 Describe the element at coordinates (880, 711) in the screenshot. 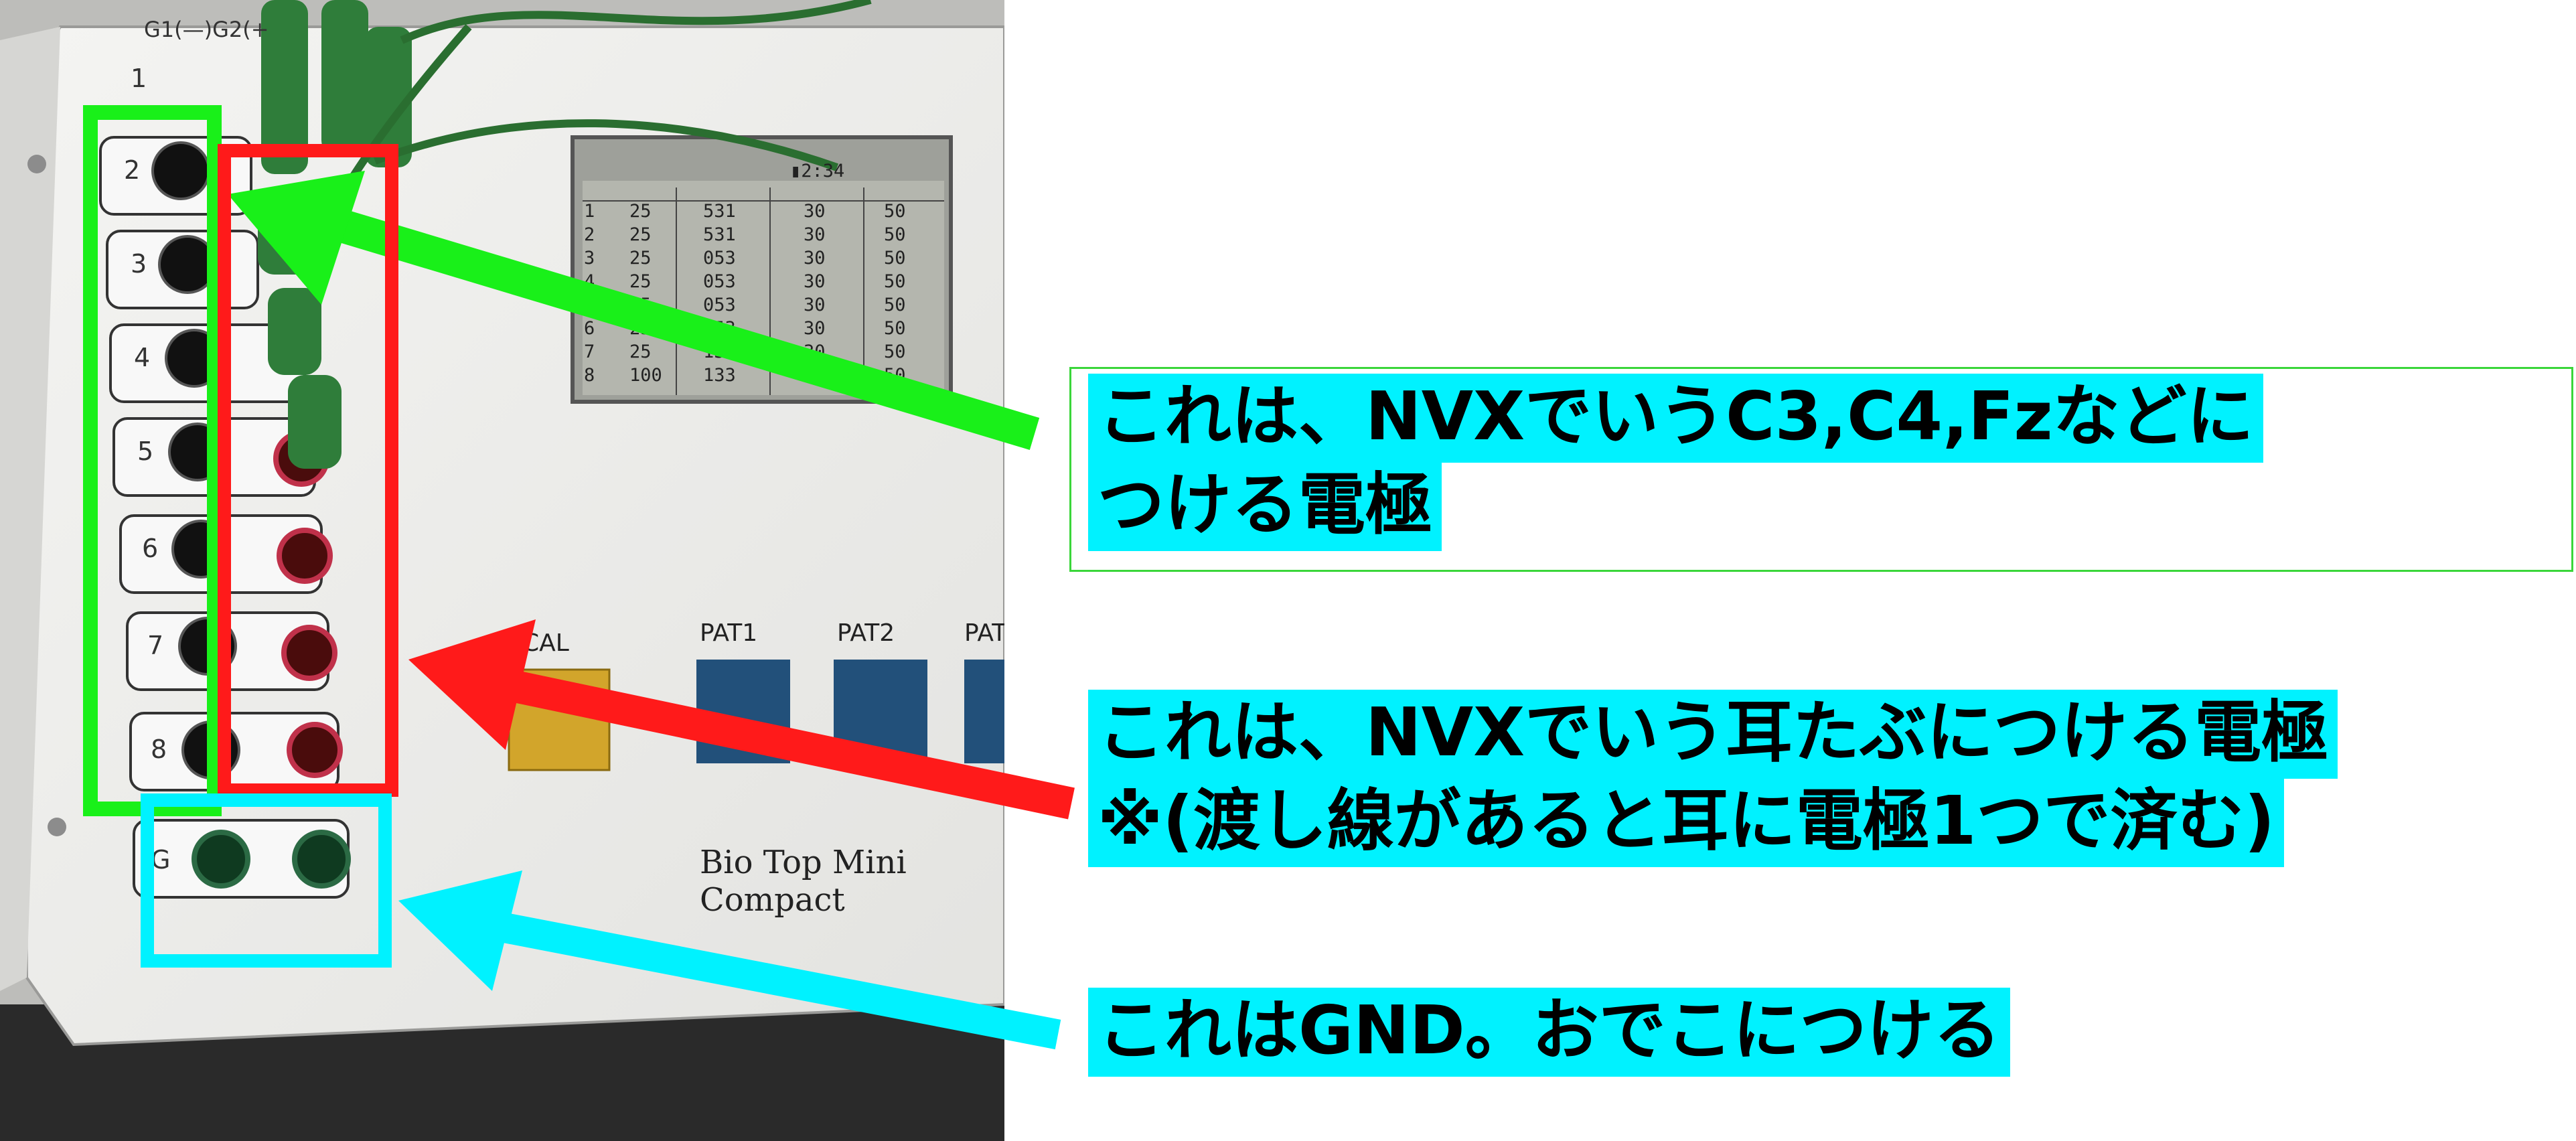

I see `pat2-button` at that location.